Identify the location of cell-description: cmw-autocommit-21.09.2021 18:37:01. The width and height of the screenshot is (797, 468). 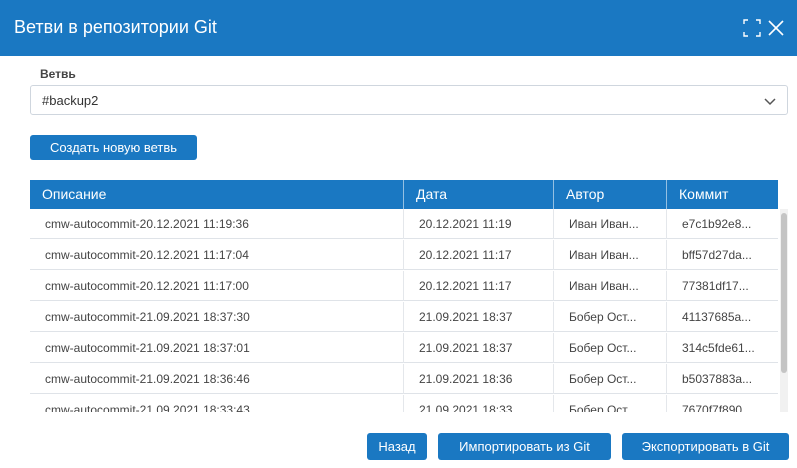
(217, 348).